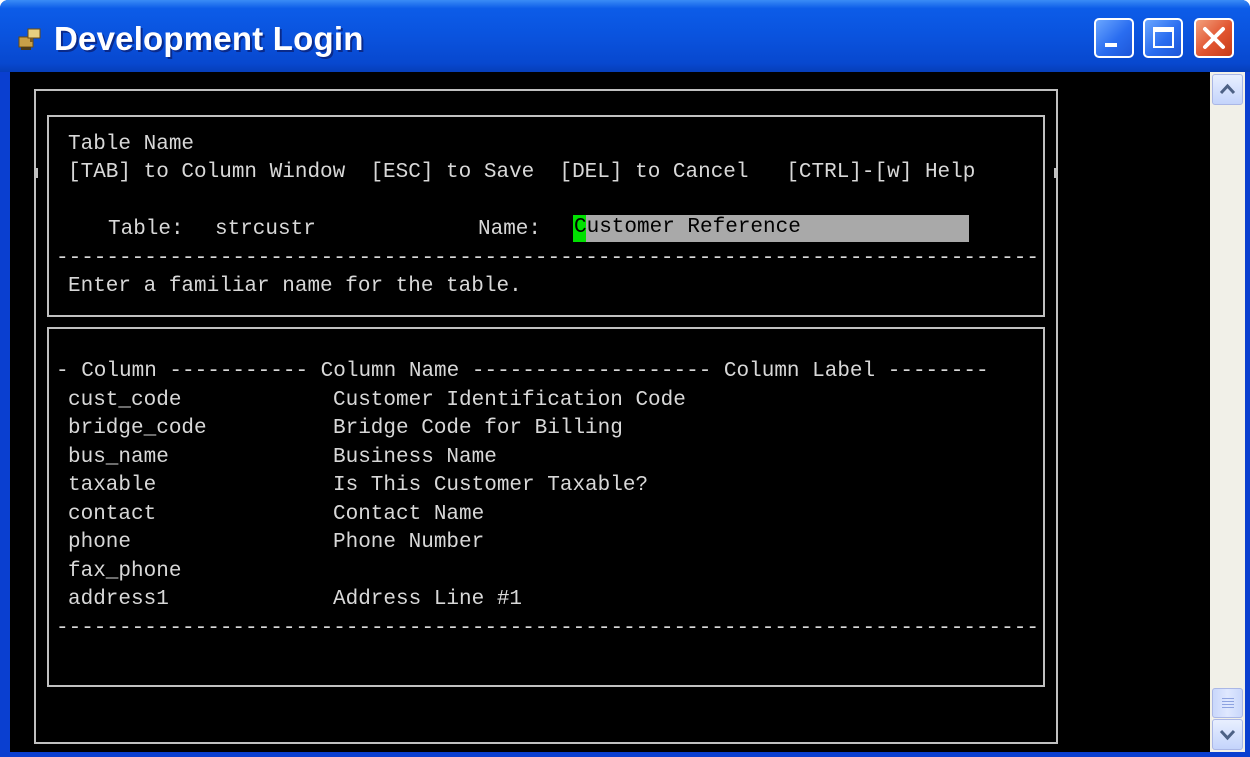 This screenshot has width=1250, height=757. Describe the element at coordinates (124, 572) in the screenshot. I see `column-row: fax_phone` at that location.